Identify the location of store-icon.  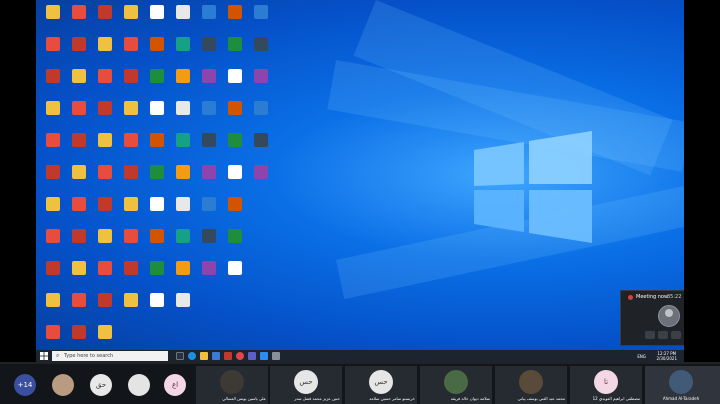
(216, 356).